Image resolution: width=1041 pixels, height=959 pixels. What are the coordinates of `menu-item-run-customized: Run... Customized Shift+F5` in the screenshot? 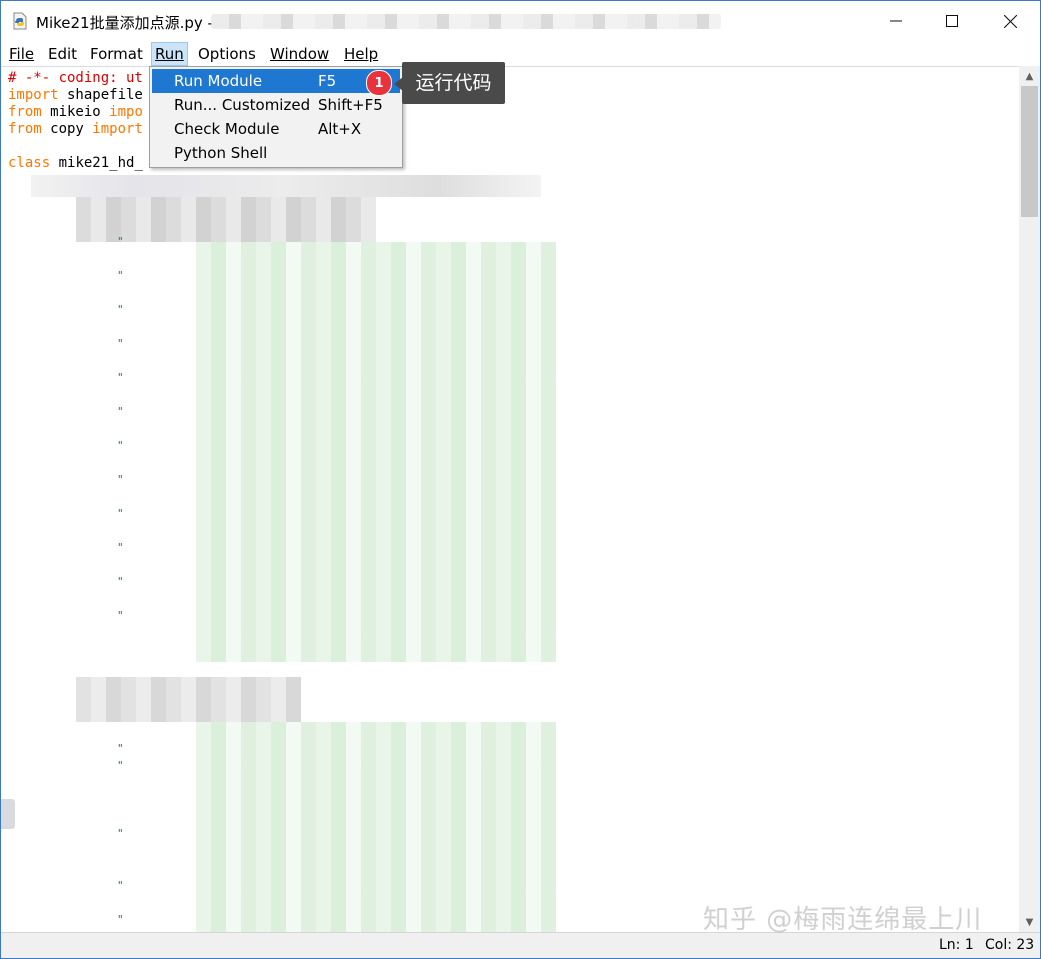 It's located at (276, 105).